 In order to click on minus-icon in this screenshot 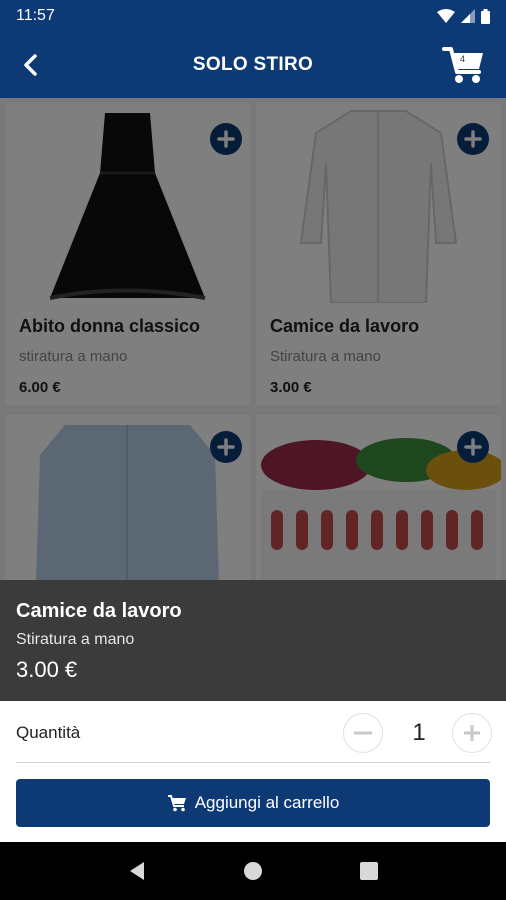, I will do `click(363, 733)`.